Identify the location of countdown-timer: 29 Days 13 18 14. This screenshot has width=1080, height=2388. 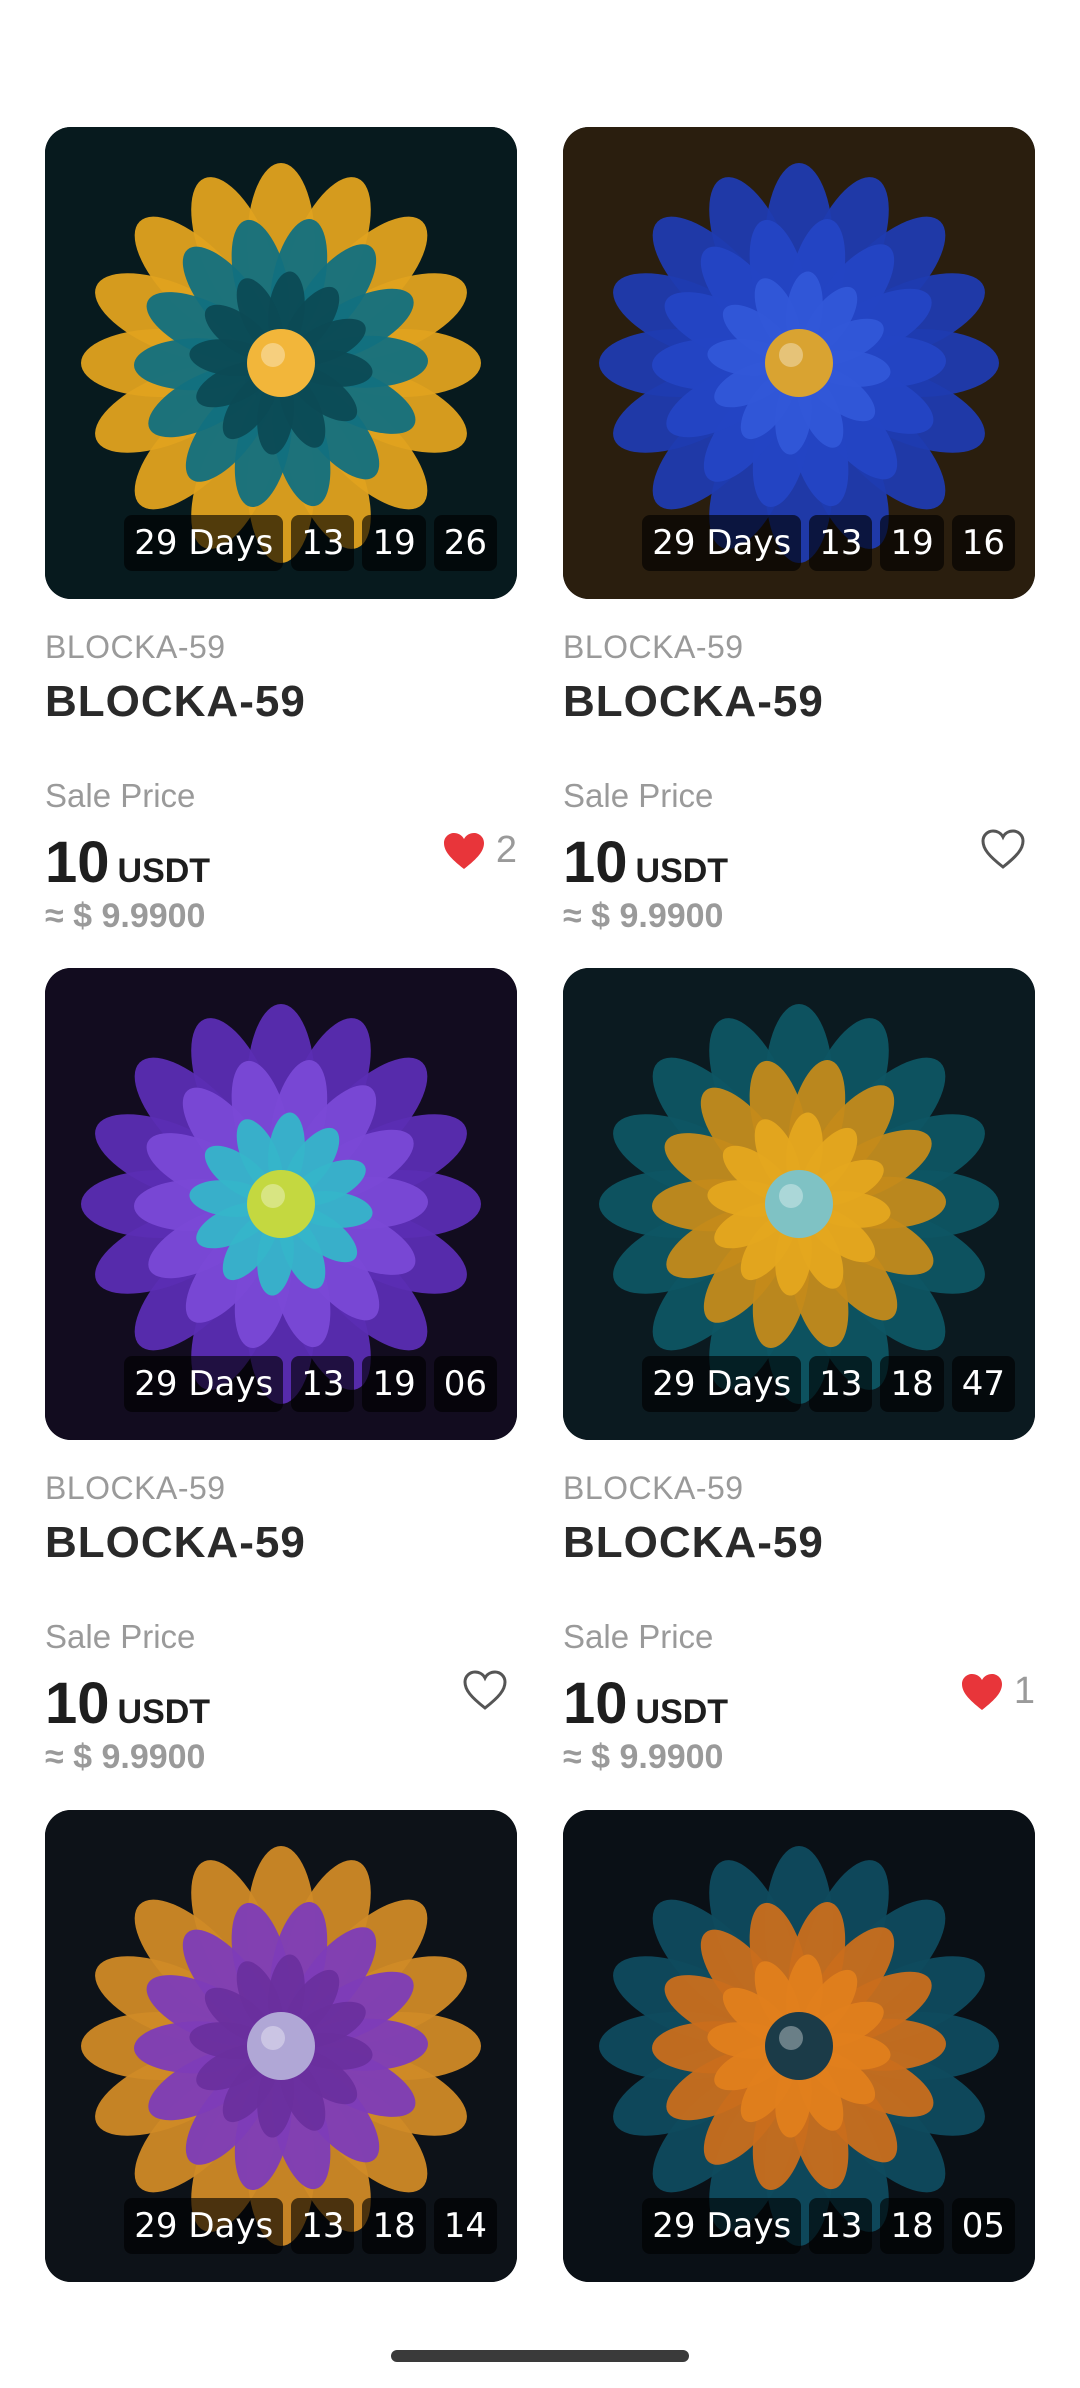
(310, 2226).